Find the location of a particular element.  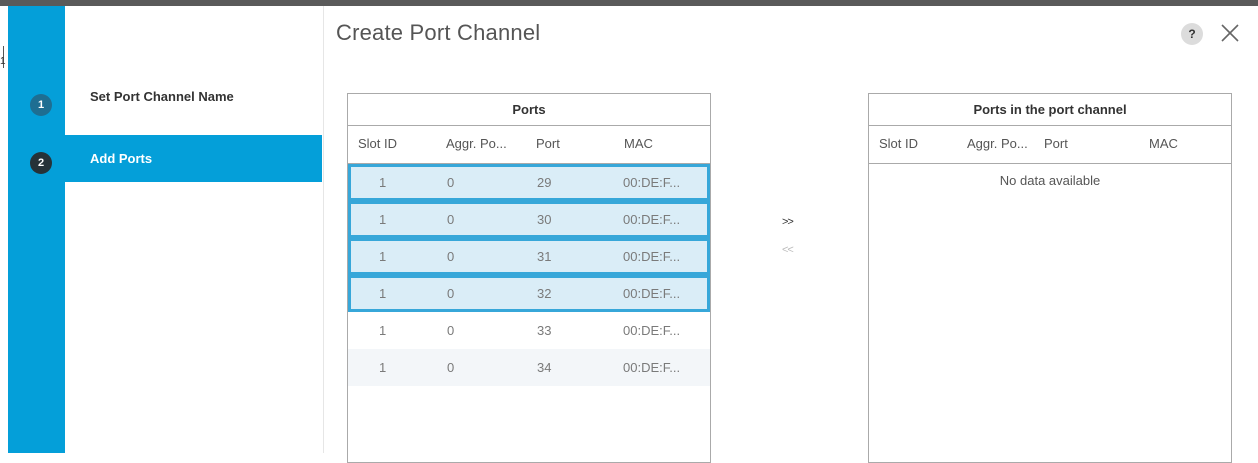

port-channel-table-title: Ports in the port channel is located at coordinates (1050, 110).